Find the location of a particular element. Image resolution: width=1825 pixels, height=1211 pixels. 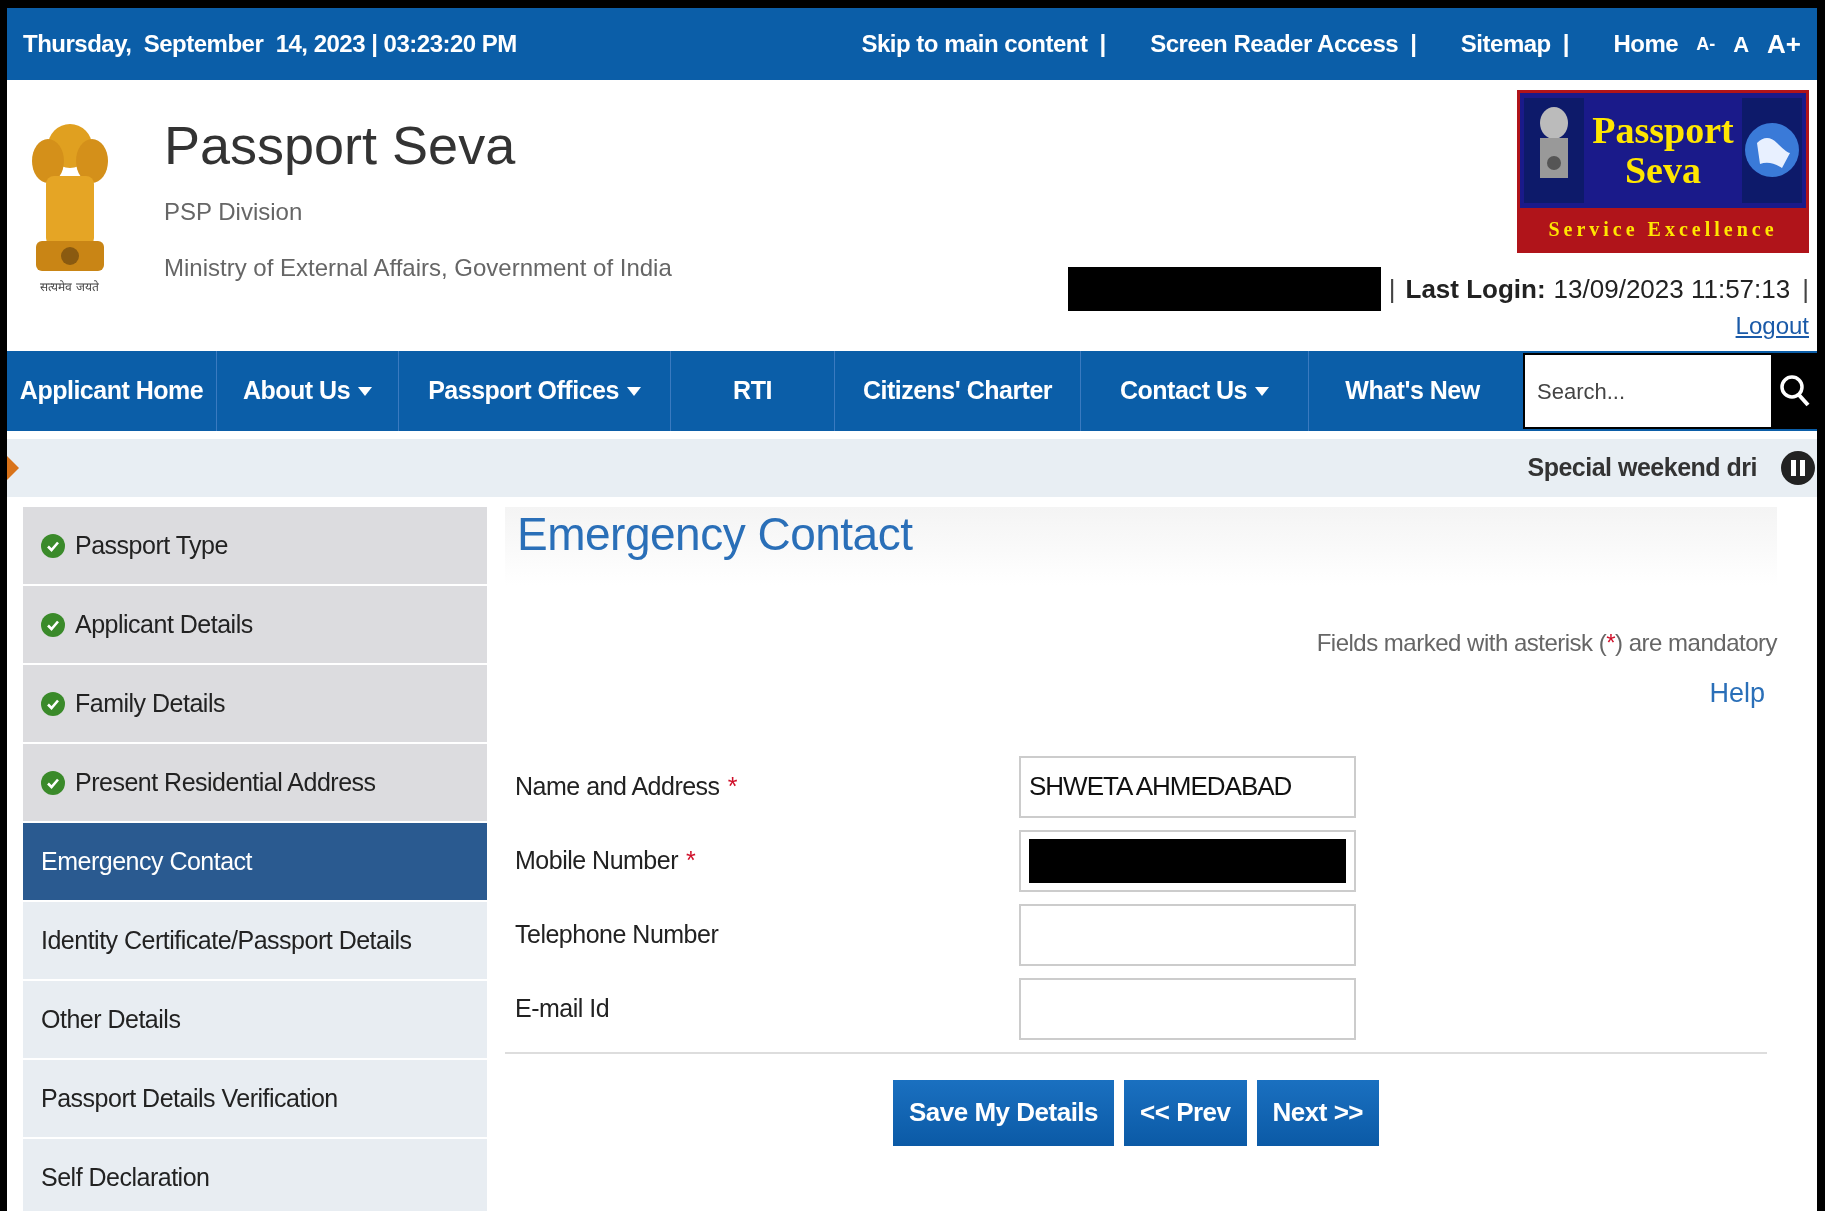

top-link: Skip to main content is located at coordinates (974, 44).